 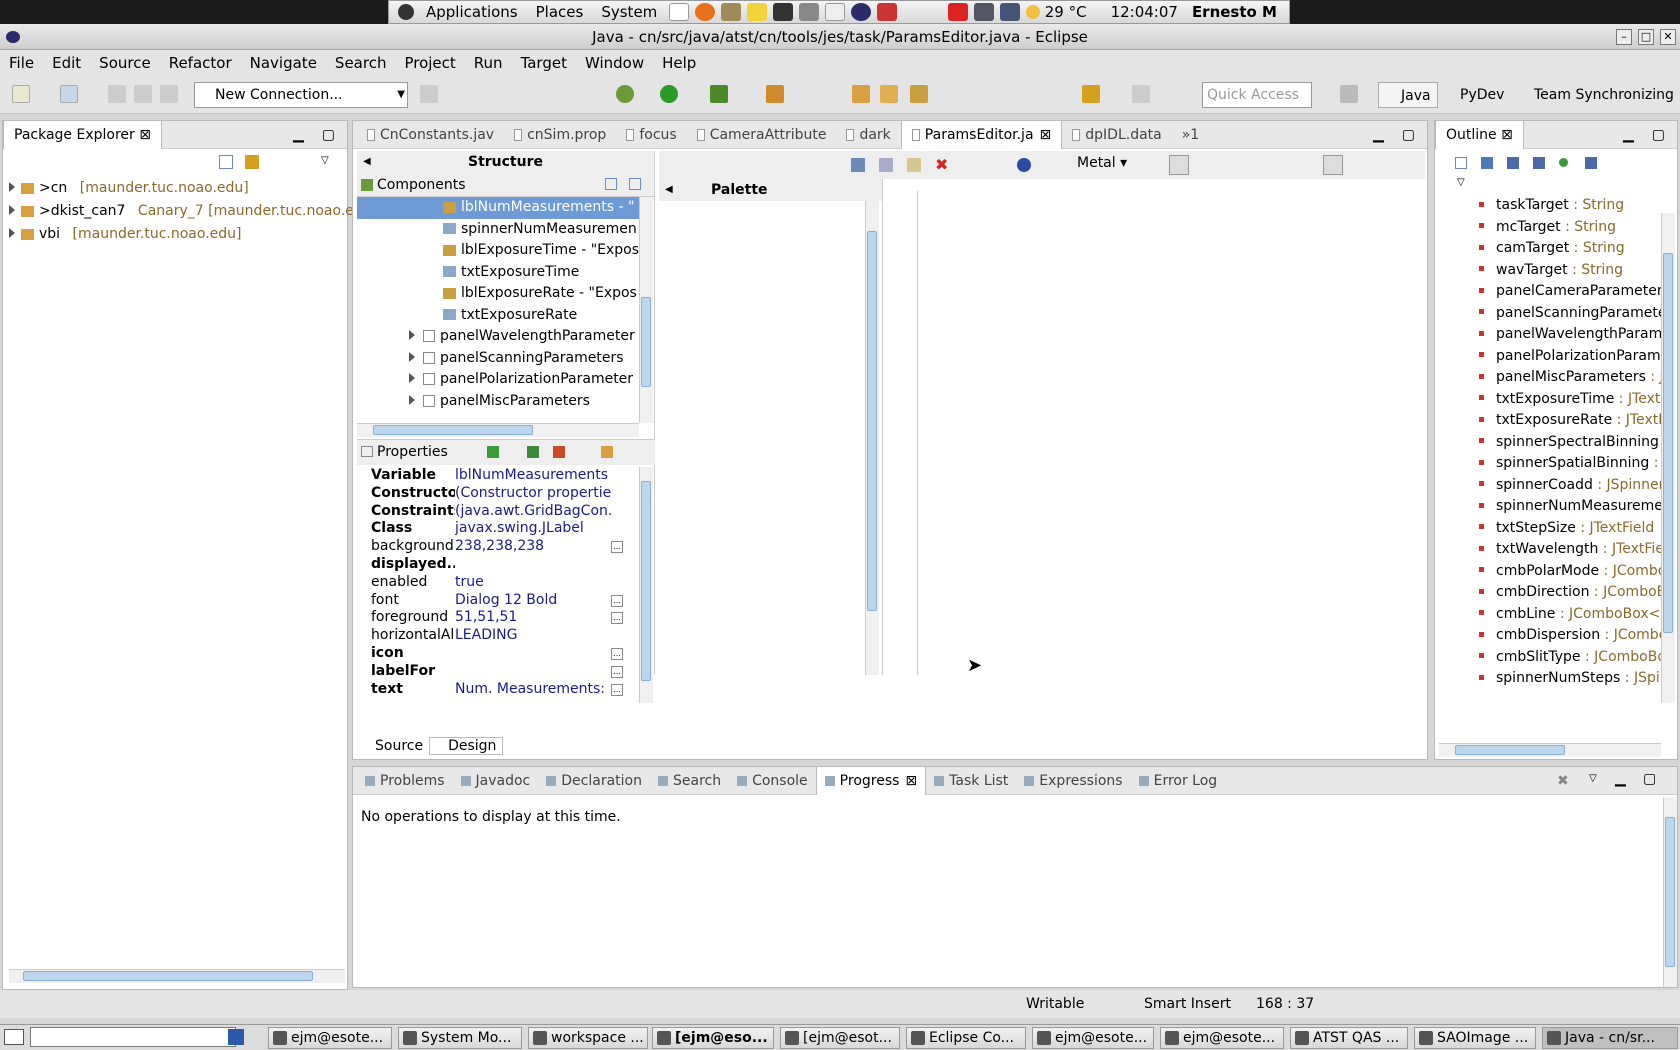 I want to click on tab-package-explorer: Package Explorer ⊠, so click(x=82, y=134).